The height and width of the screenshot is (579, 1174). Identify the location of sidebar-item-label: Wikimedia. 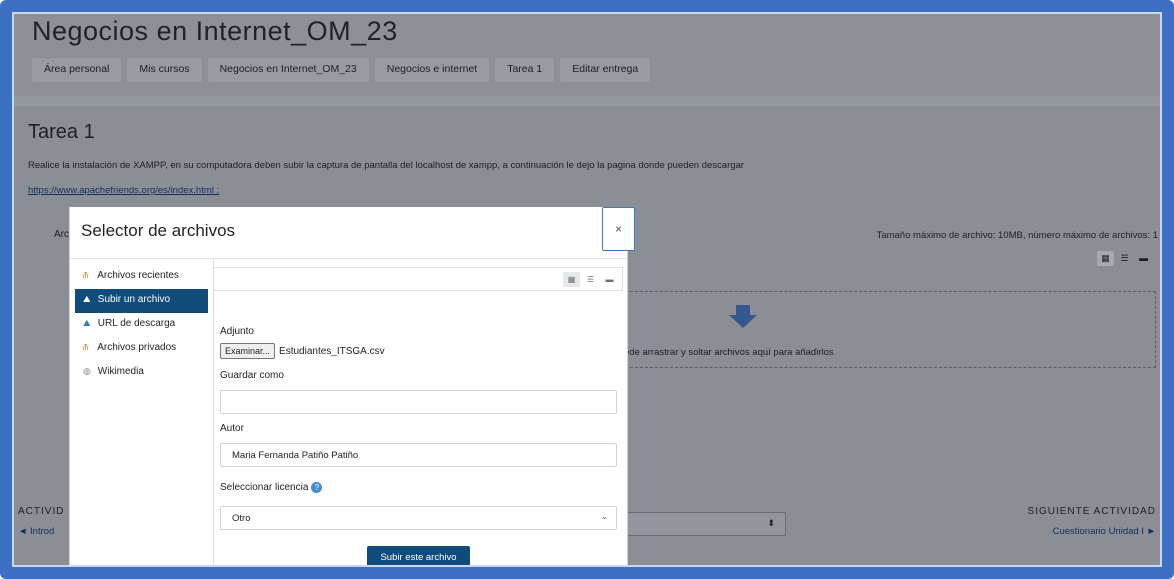
(120, 371).